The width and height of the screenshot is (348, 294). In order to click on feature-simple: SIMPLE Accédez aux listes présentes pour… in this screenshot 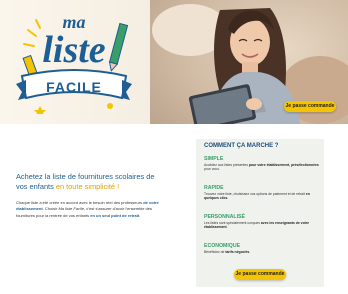, I will do `click(262, 164)`.